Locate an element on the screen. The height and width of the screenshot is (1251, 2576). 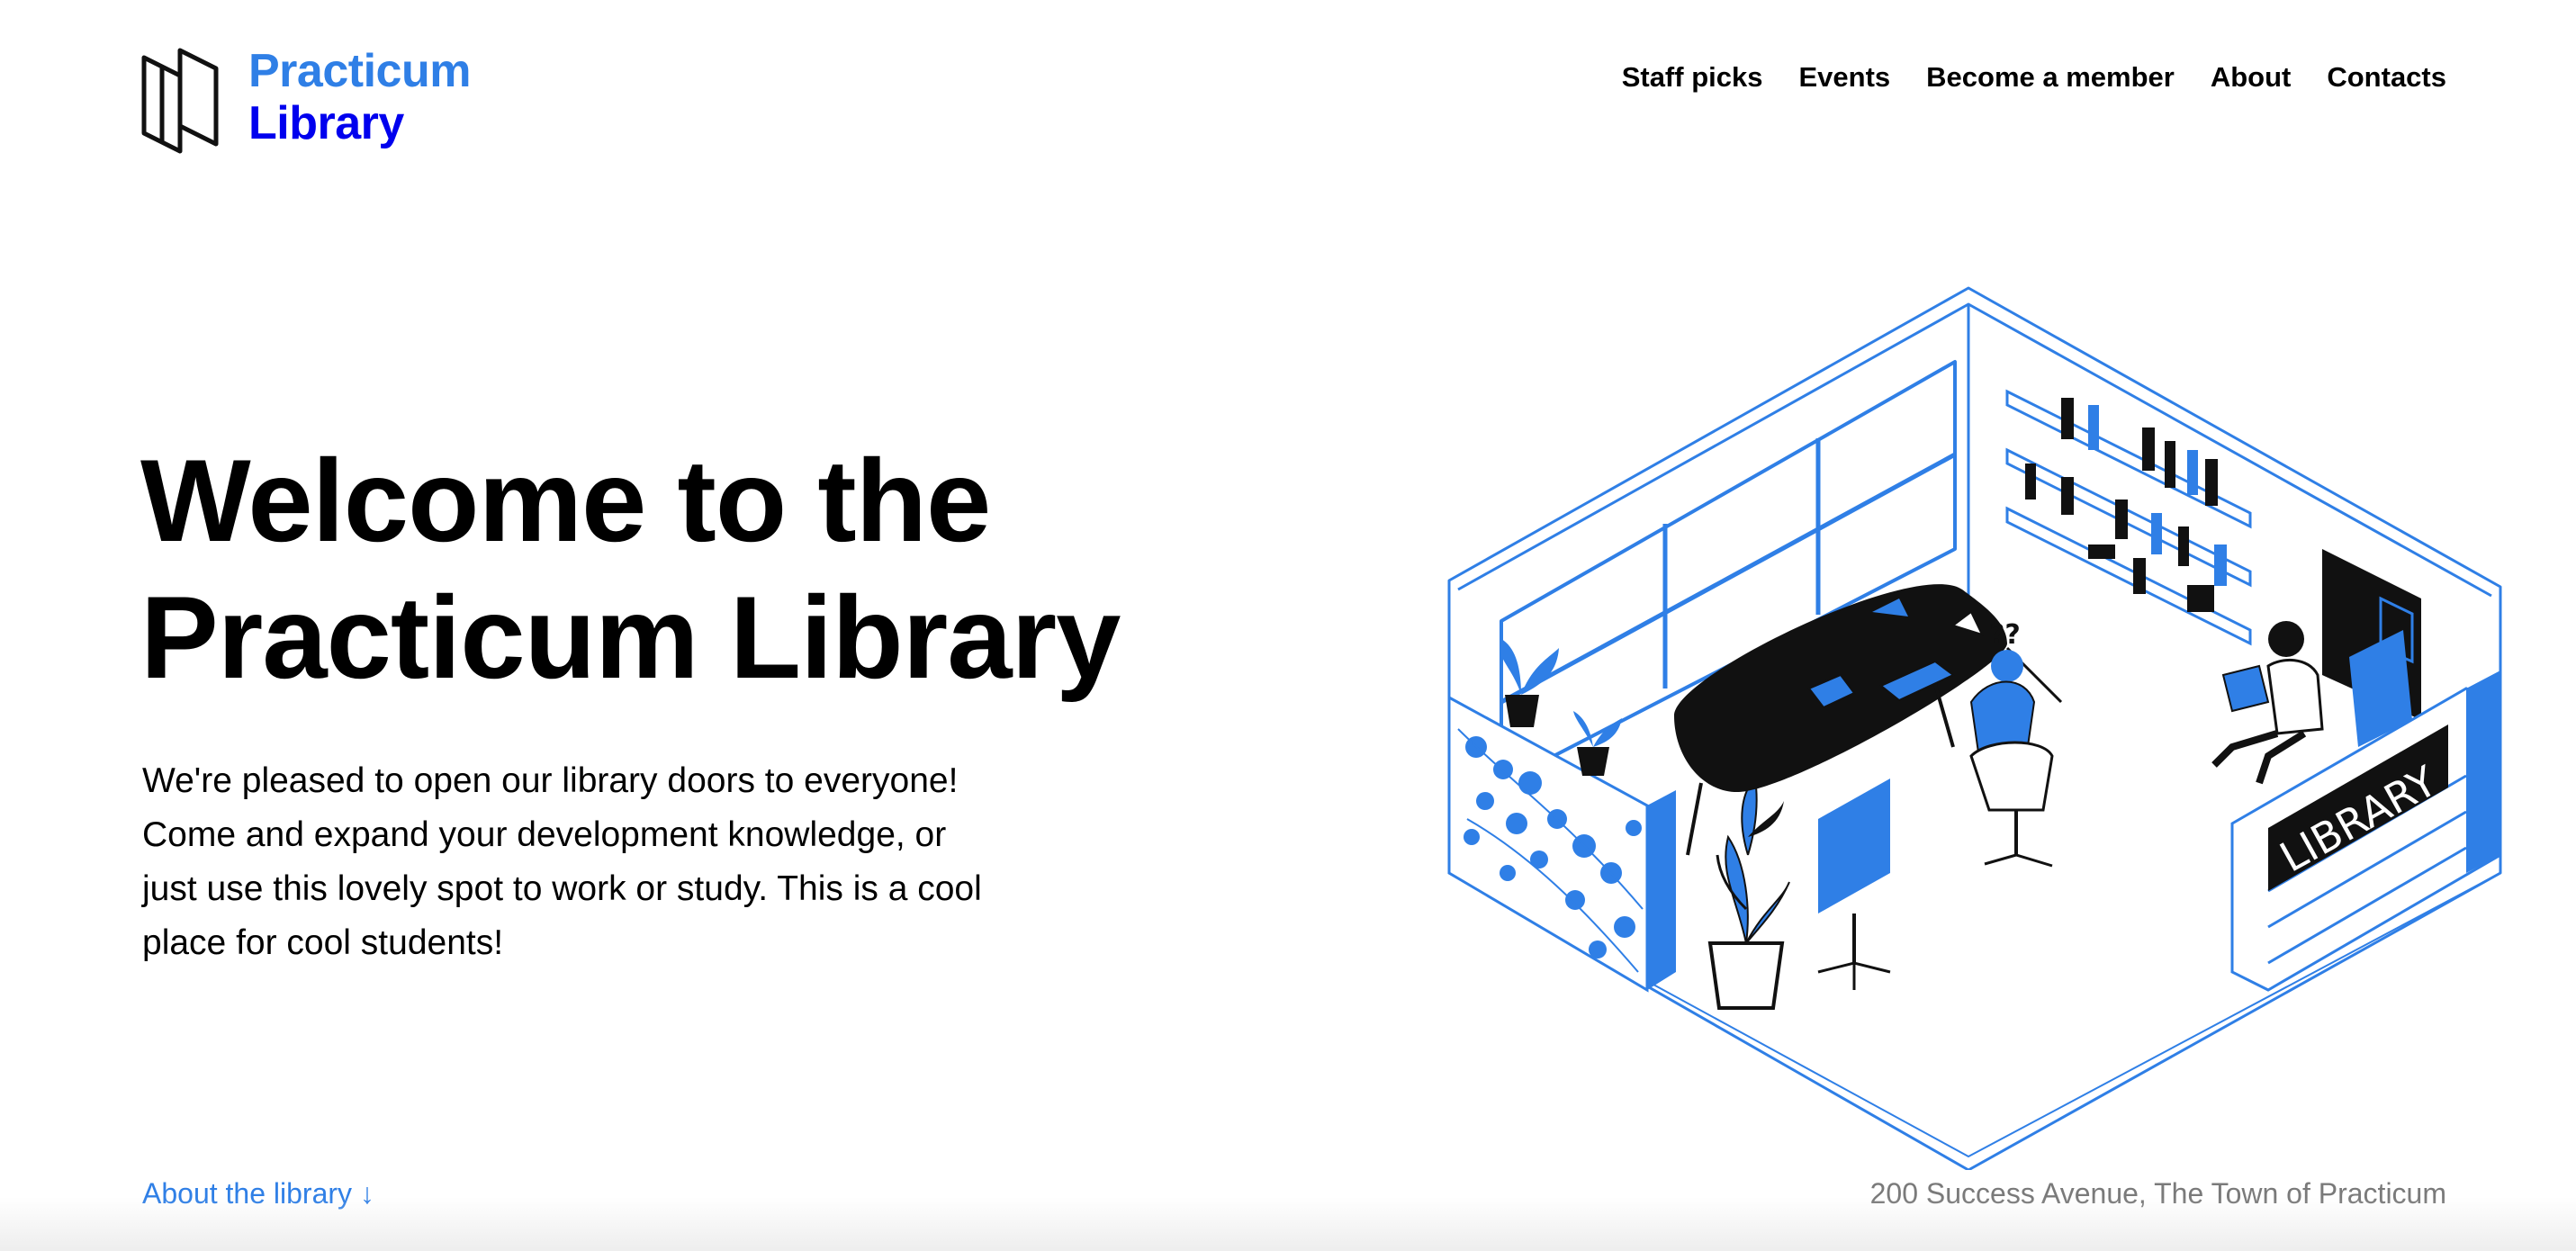
question-marks: ?? is located at coordinates (2005, 635).